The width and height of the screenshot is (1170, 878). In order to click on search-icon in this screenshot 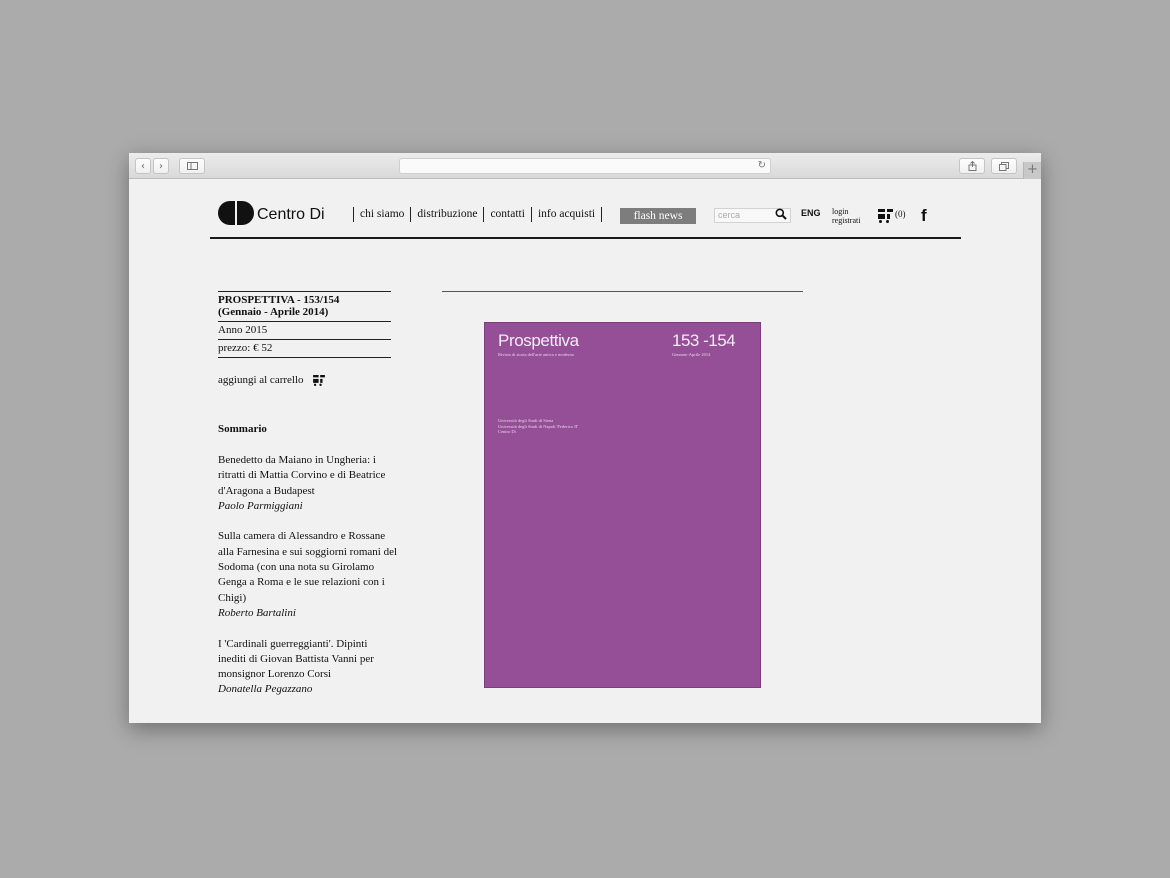, I will do `click(781, 214)`.